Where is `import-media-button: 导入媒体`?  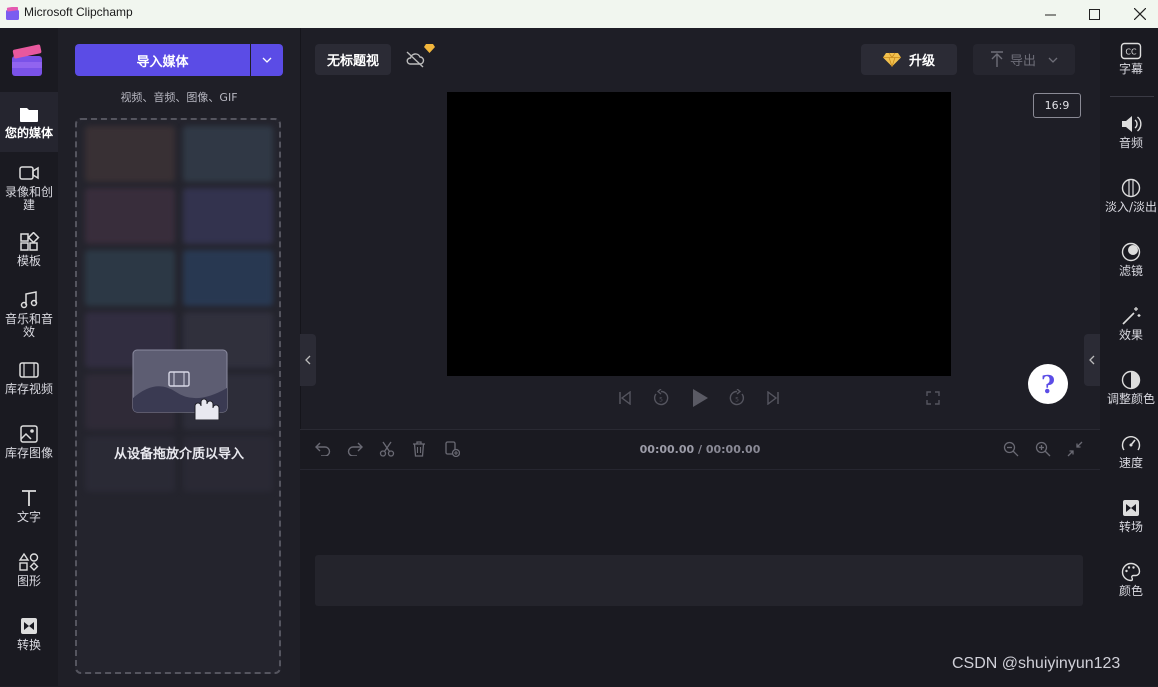
import-media-button: 导入媒体 is located at coordinates (162, 60).